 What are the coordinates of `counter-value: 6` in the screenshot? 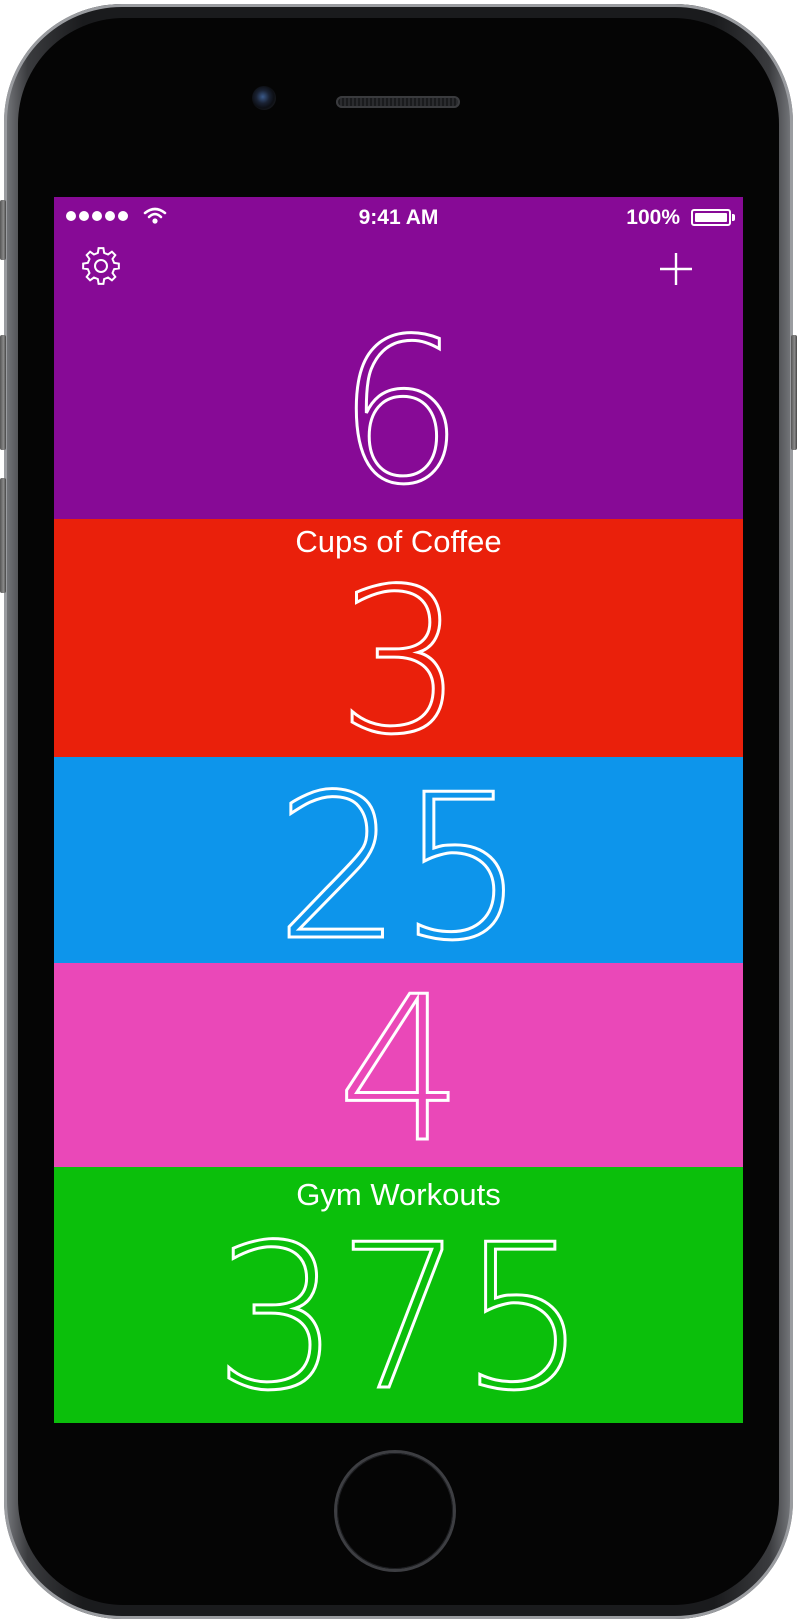 It's located at (400, 412).